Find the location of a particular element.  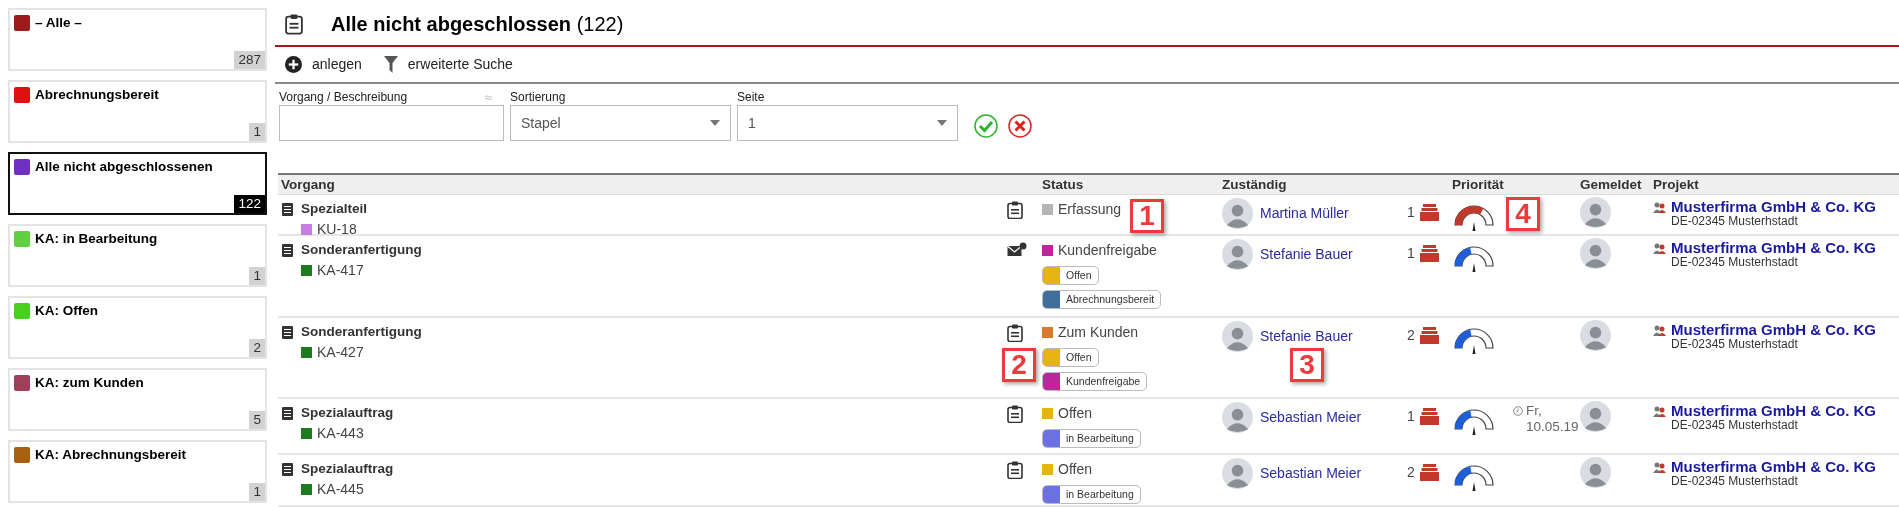

confirm-icon is located at coordinates (986, 126).